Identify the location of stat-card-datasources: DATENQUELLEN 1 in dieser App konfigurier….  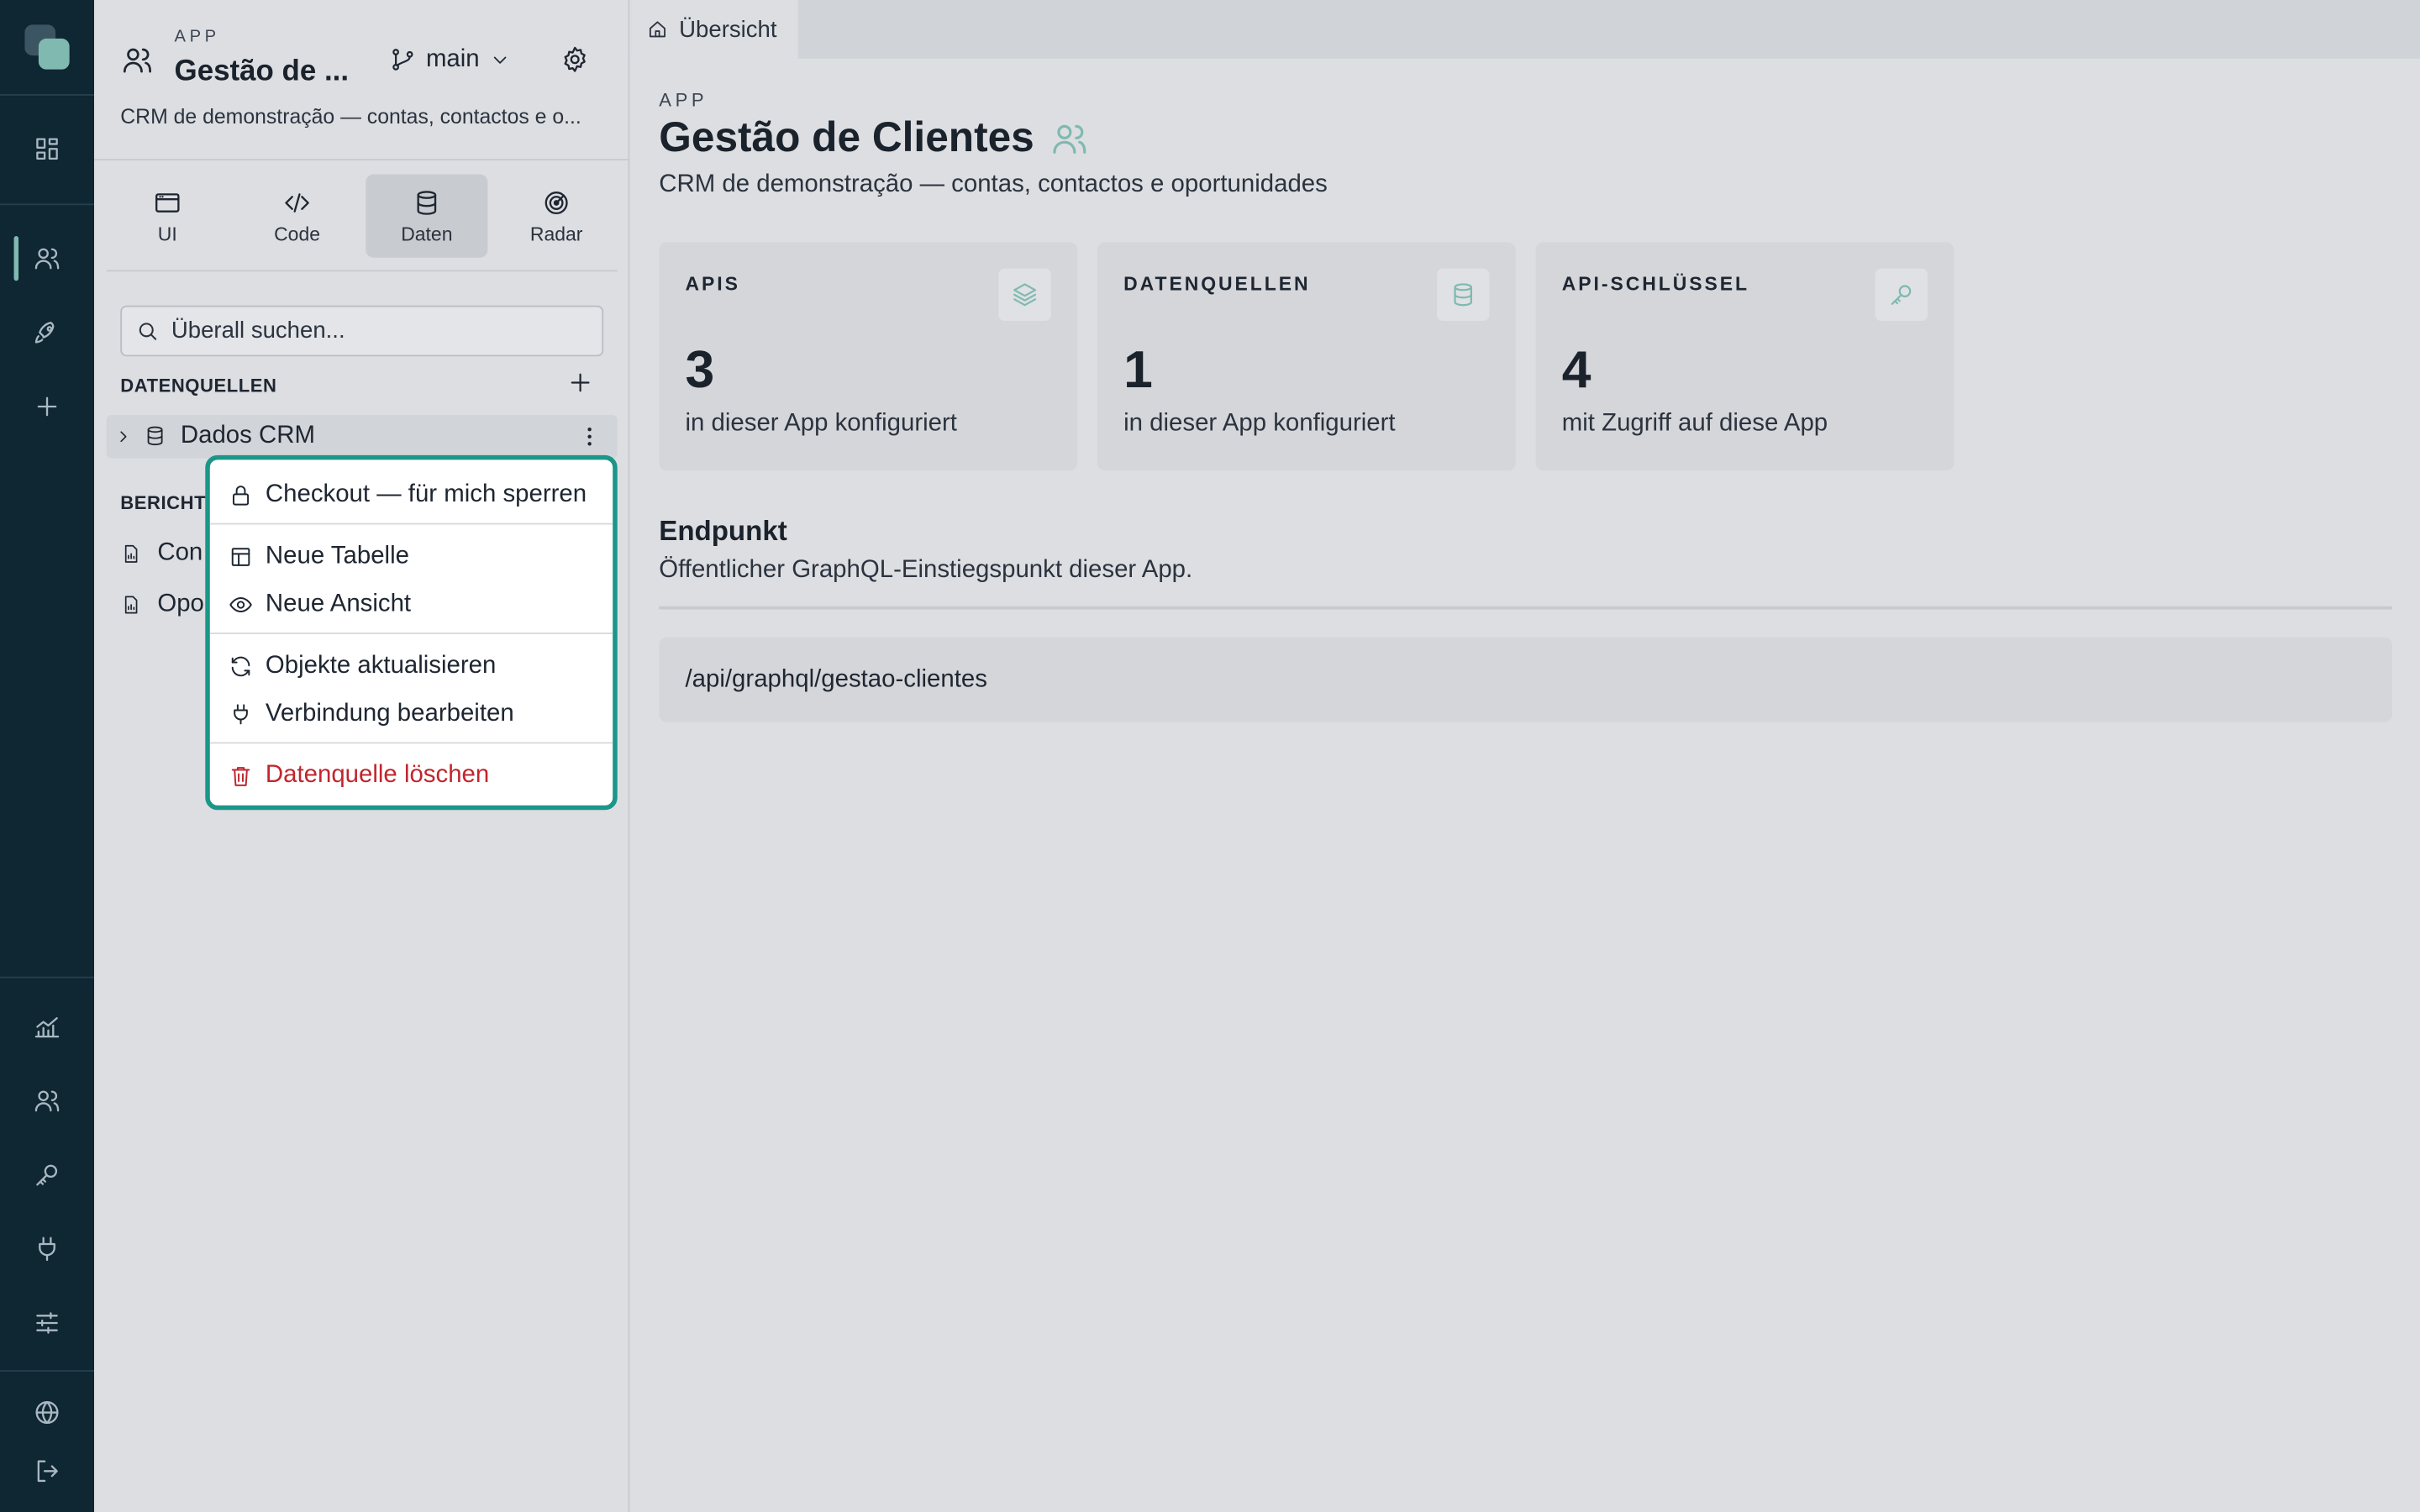
(1306, 356).